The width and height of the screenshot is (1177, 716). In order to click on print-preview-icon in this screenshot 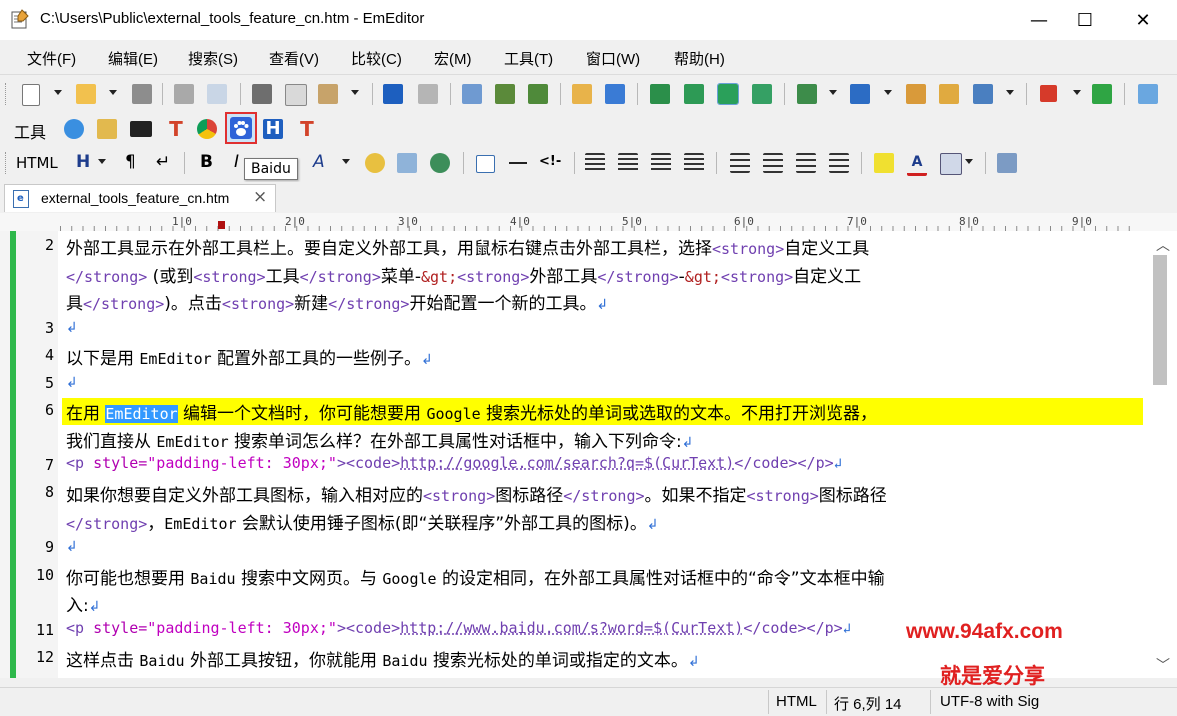, I will do `click(217, 94)`.